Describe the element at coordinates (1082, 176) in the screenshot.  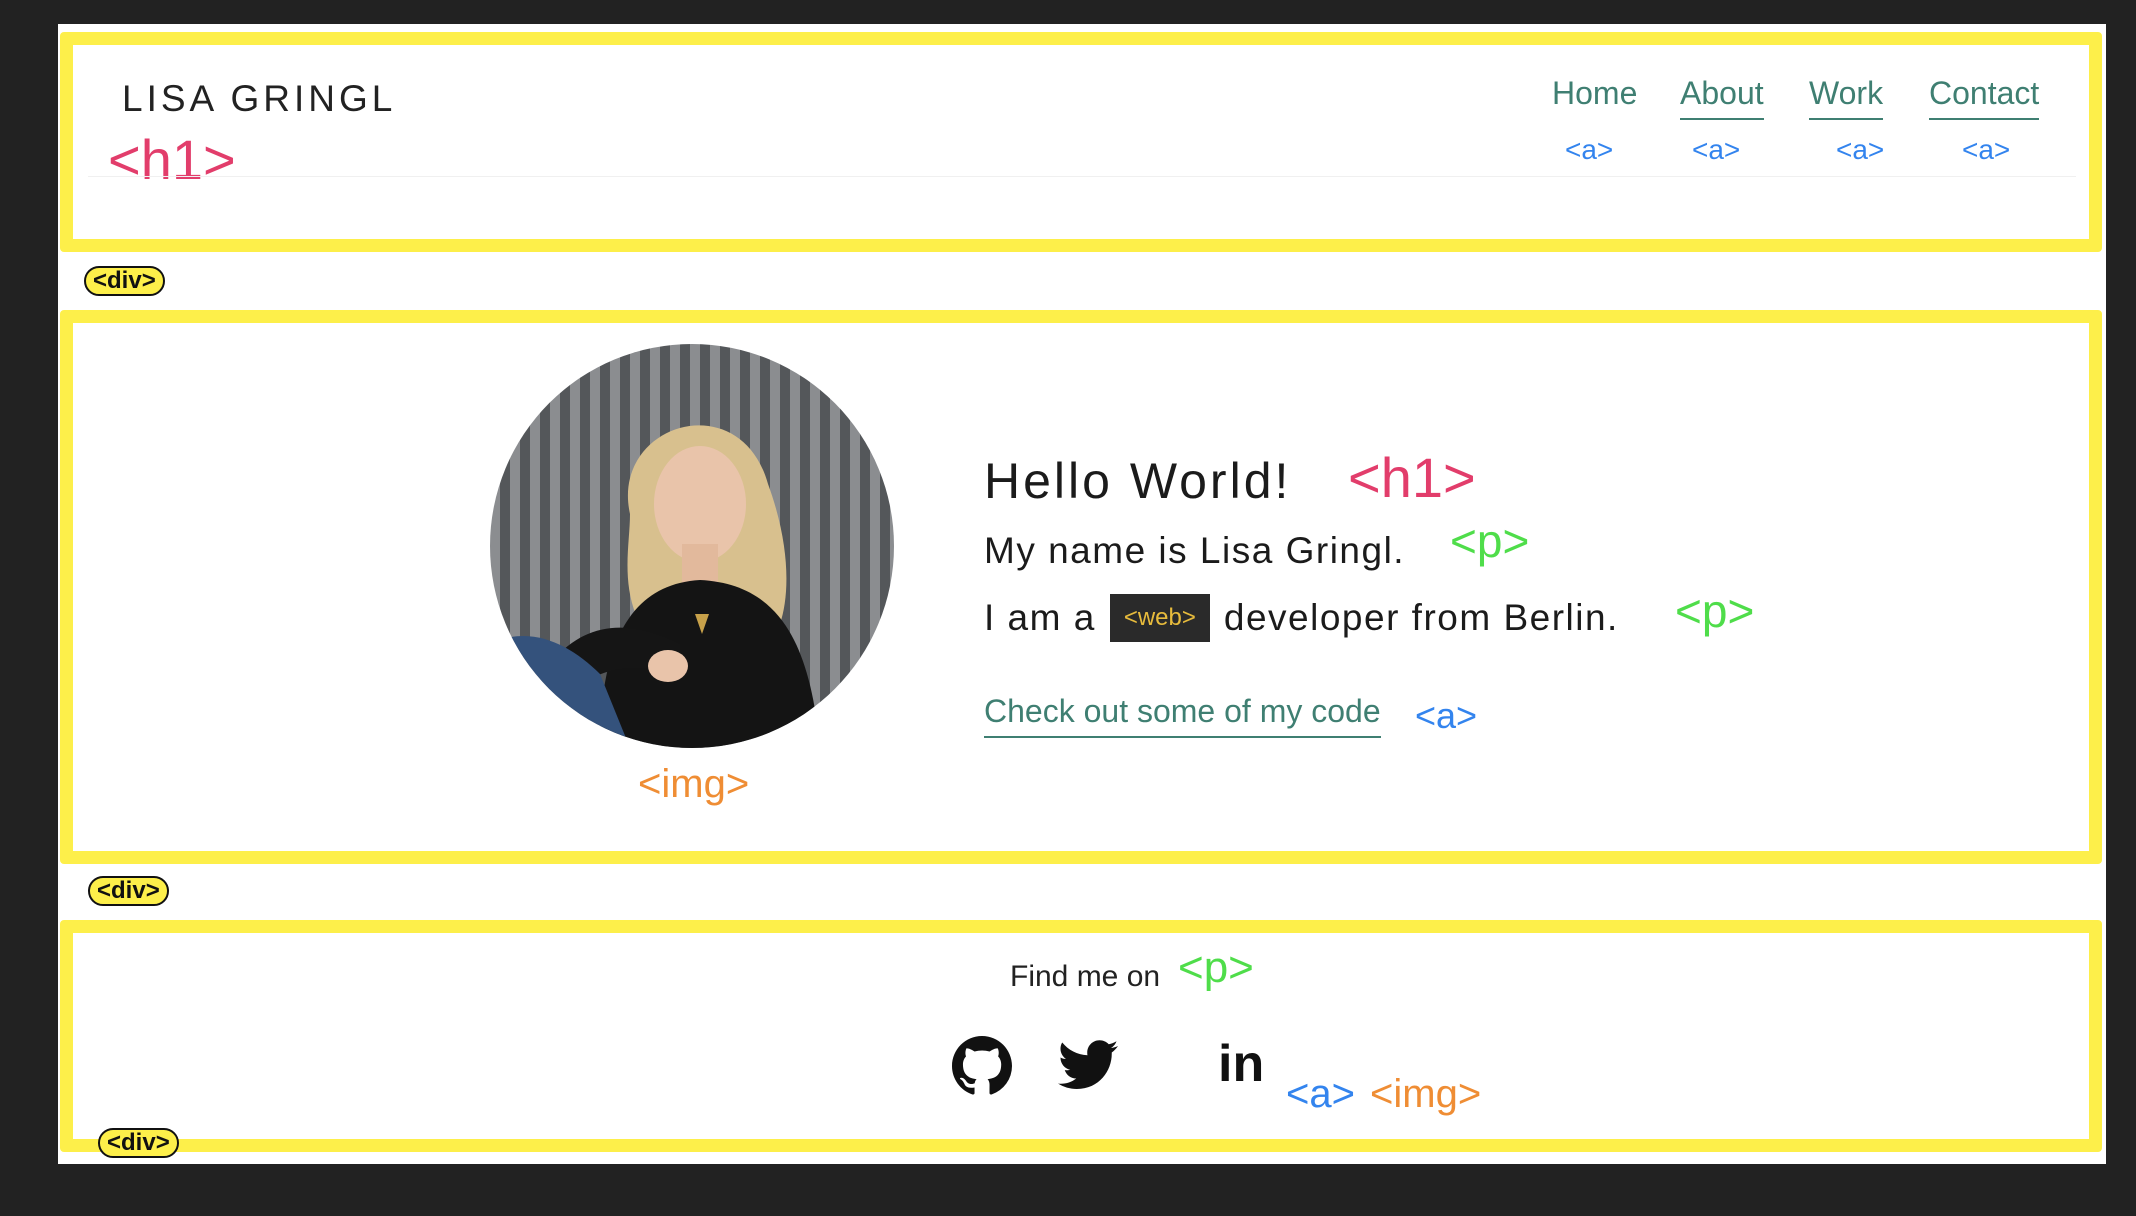
I see `header-divider` at that location.